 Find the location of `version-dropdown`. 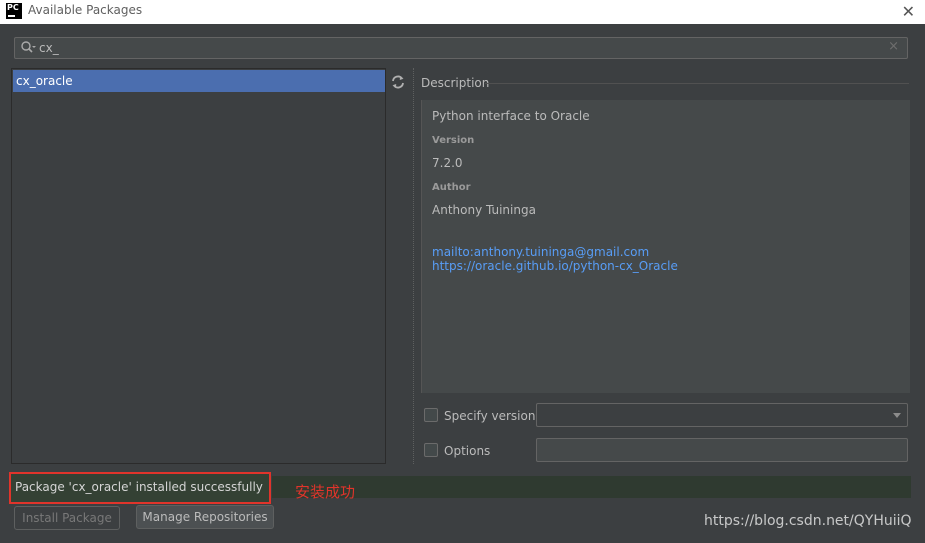

version-dropdown is located at coordinates (722, 415).